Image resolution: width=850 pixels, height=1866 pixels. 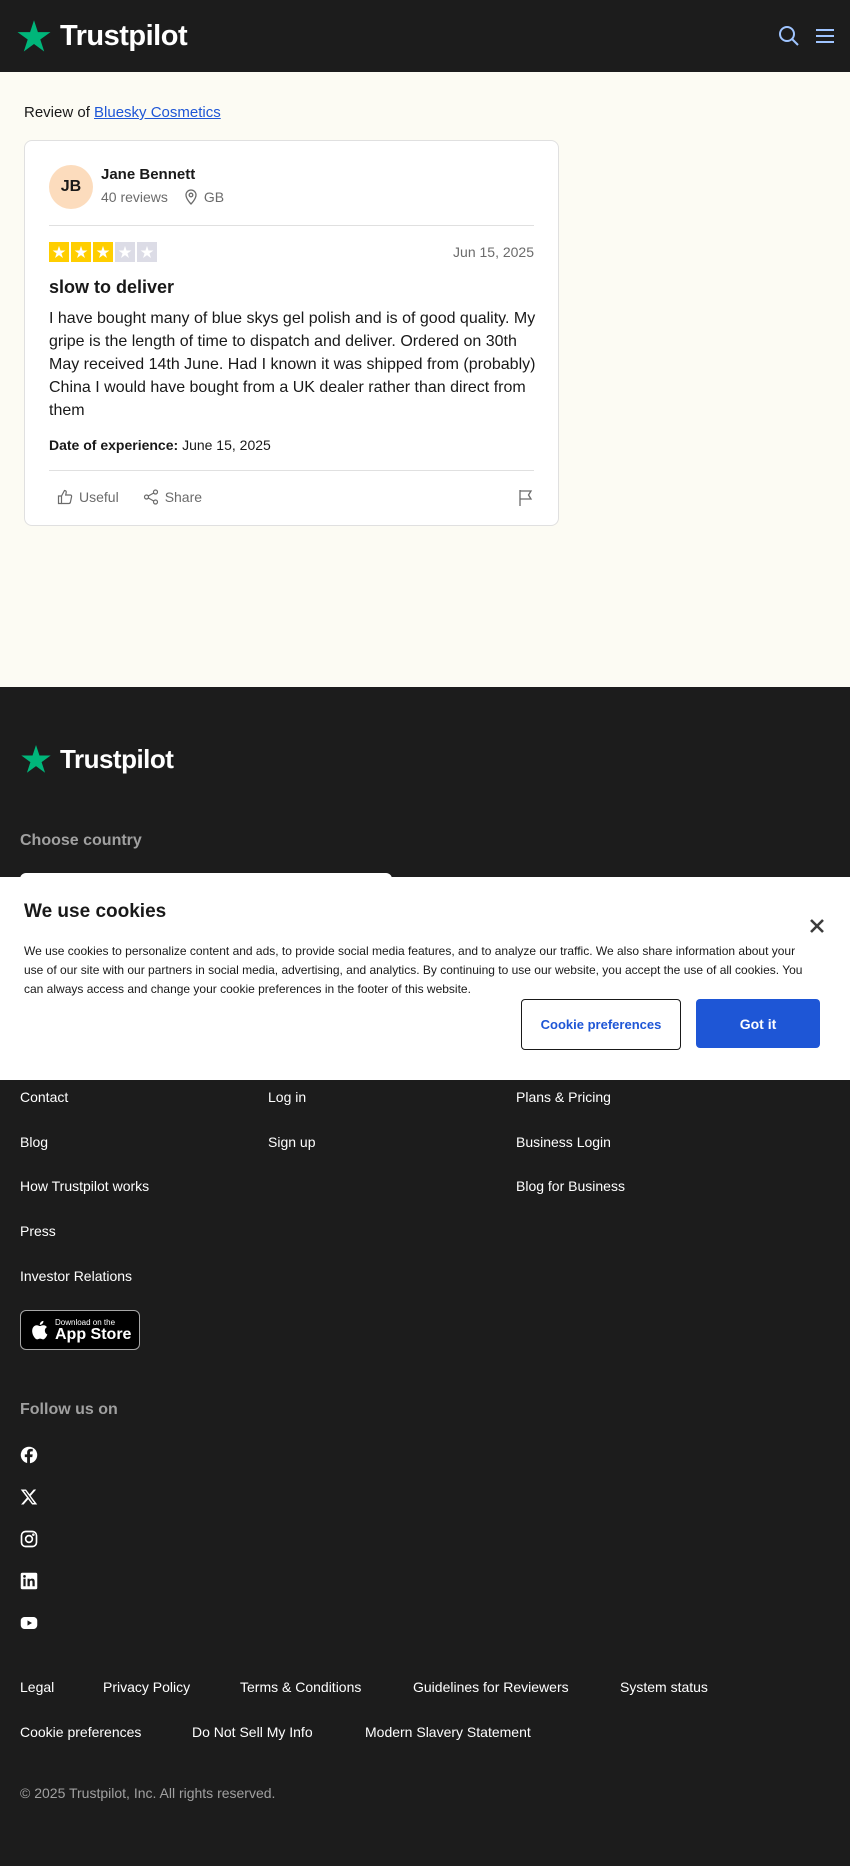 What do you see at coordinates (84, 1186) in the screenshot?
I see `footer-link: How Trustpilot works` at bounding box center [84, 1186].